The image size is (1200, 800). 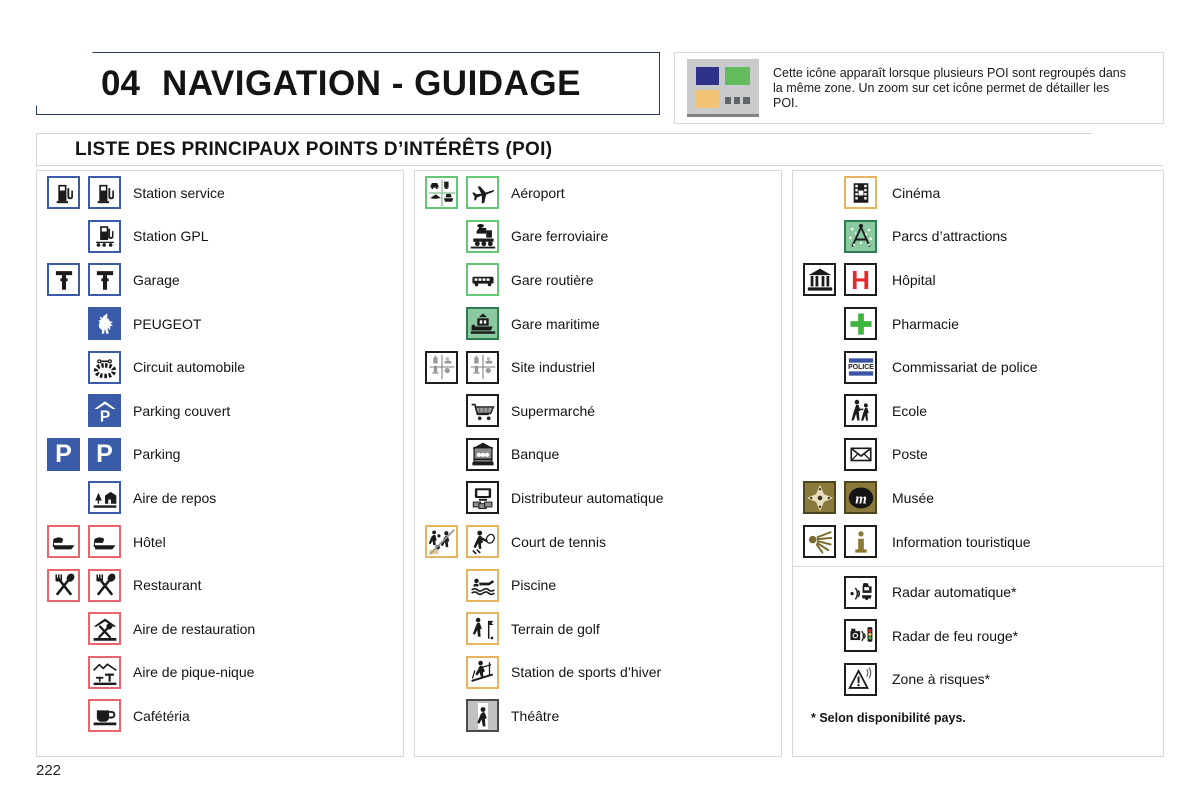 I want to click on poi-row: Aéroport, so click(x=598, y=193).